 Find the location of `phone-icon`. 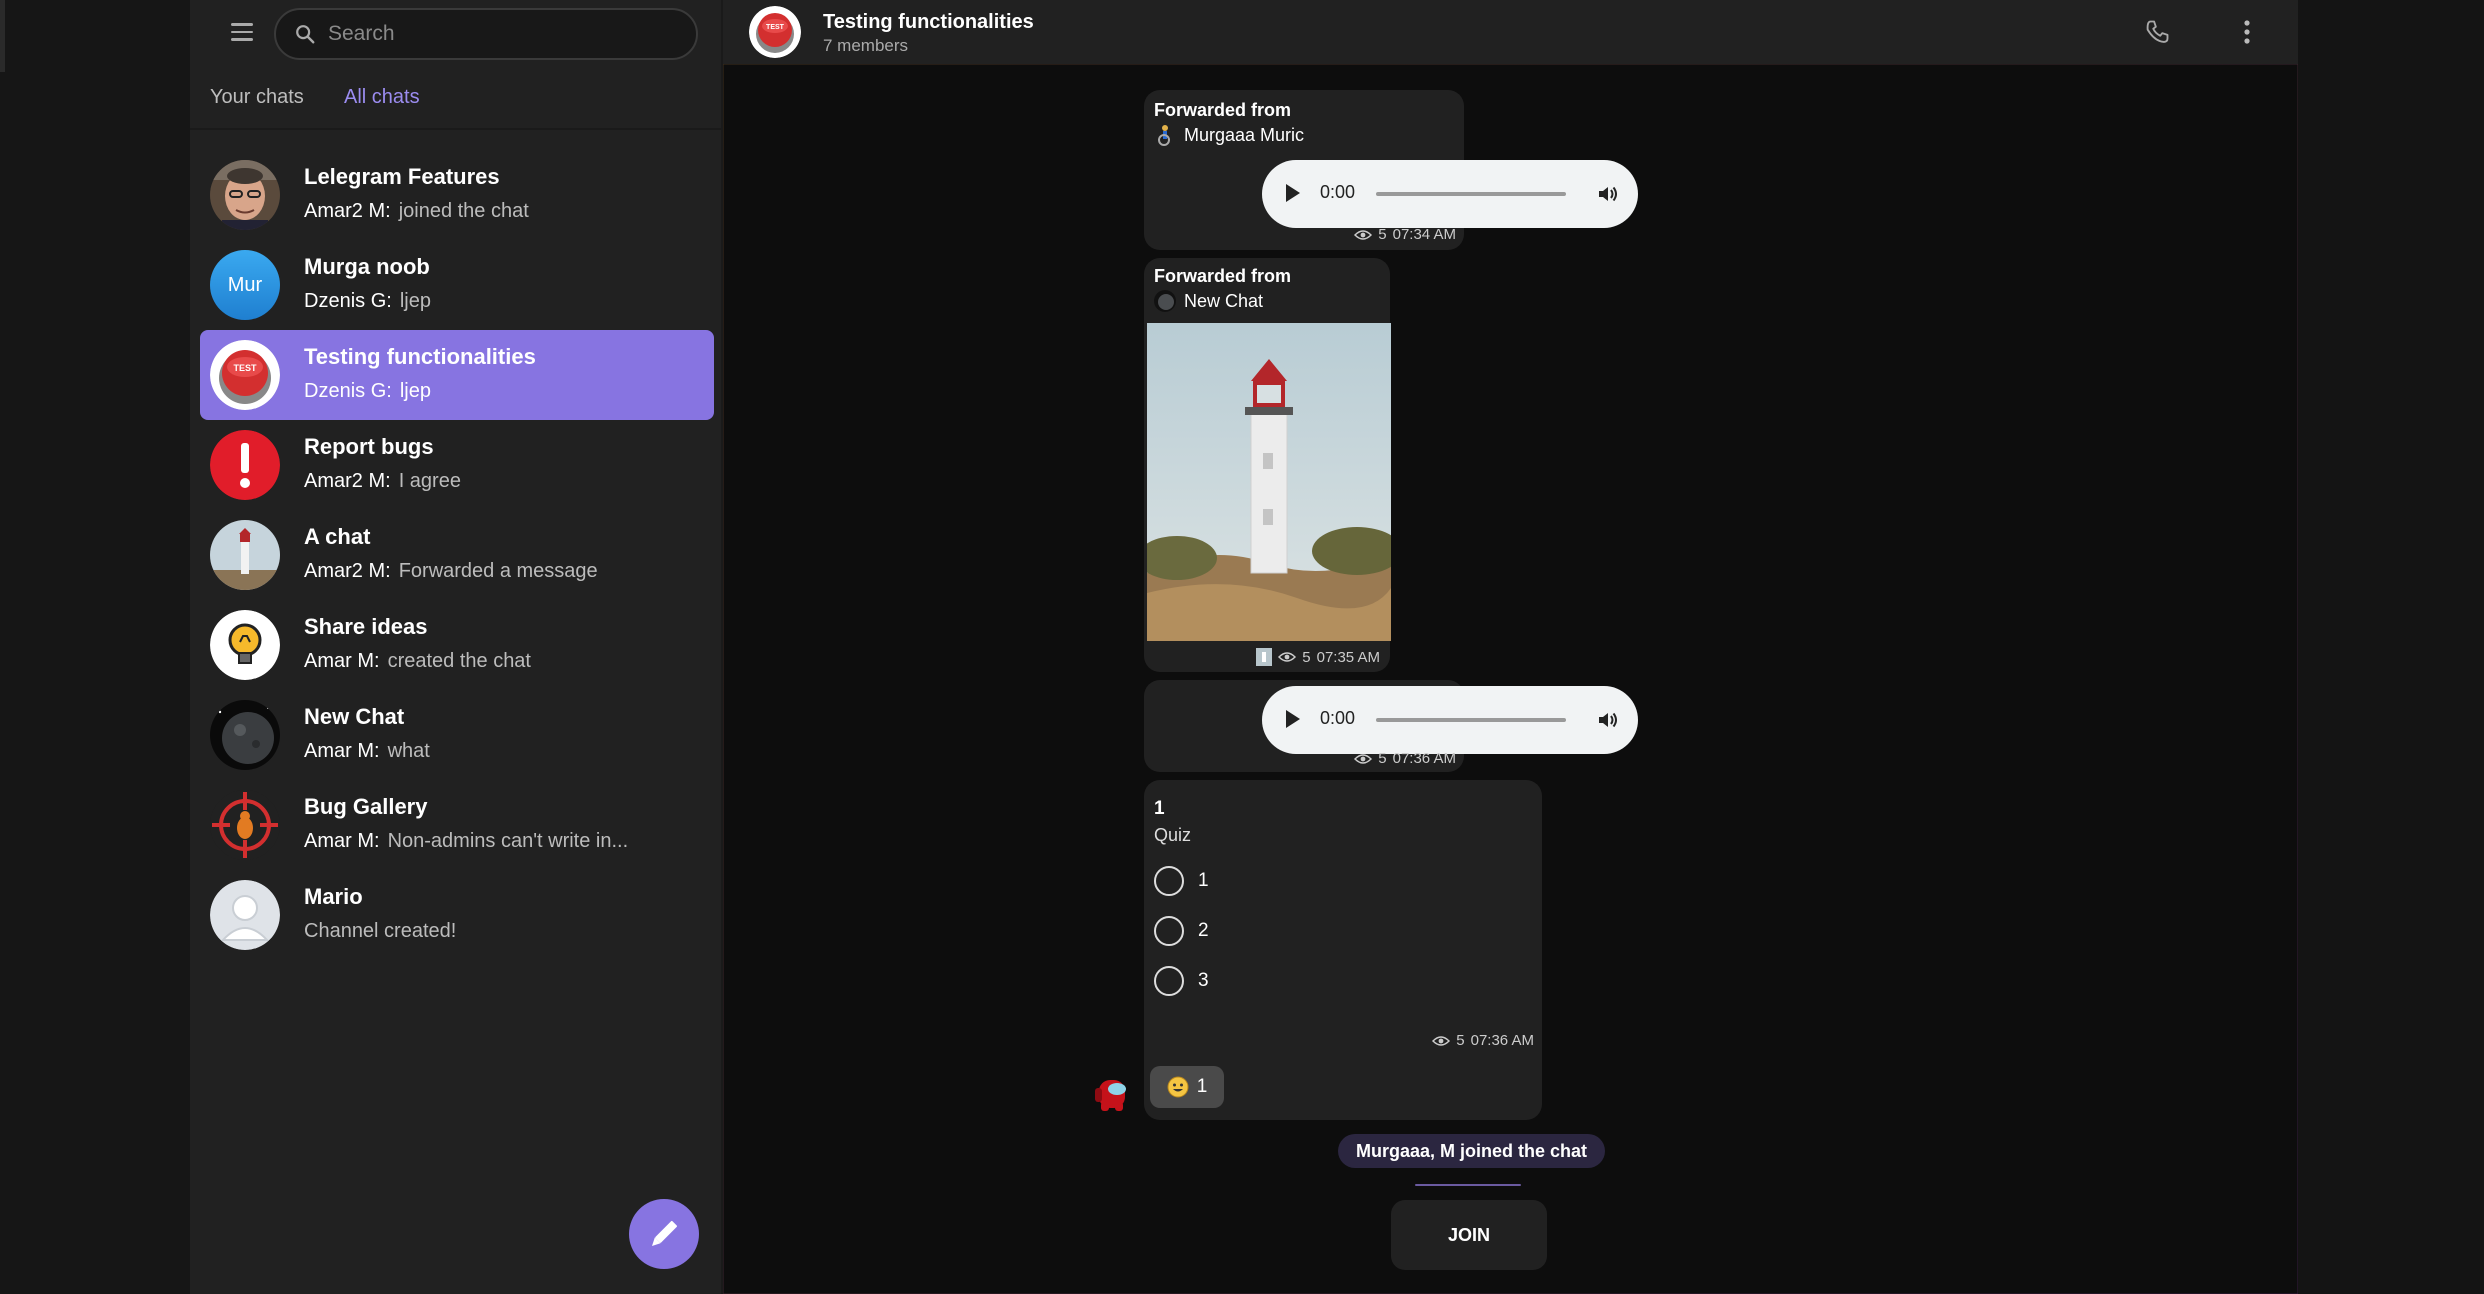

phone-icon is located at coordinates (2157, 32).